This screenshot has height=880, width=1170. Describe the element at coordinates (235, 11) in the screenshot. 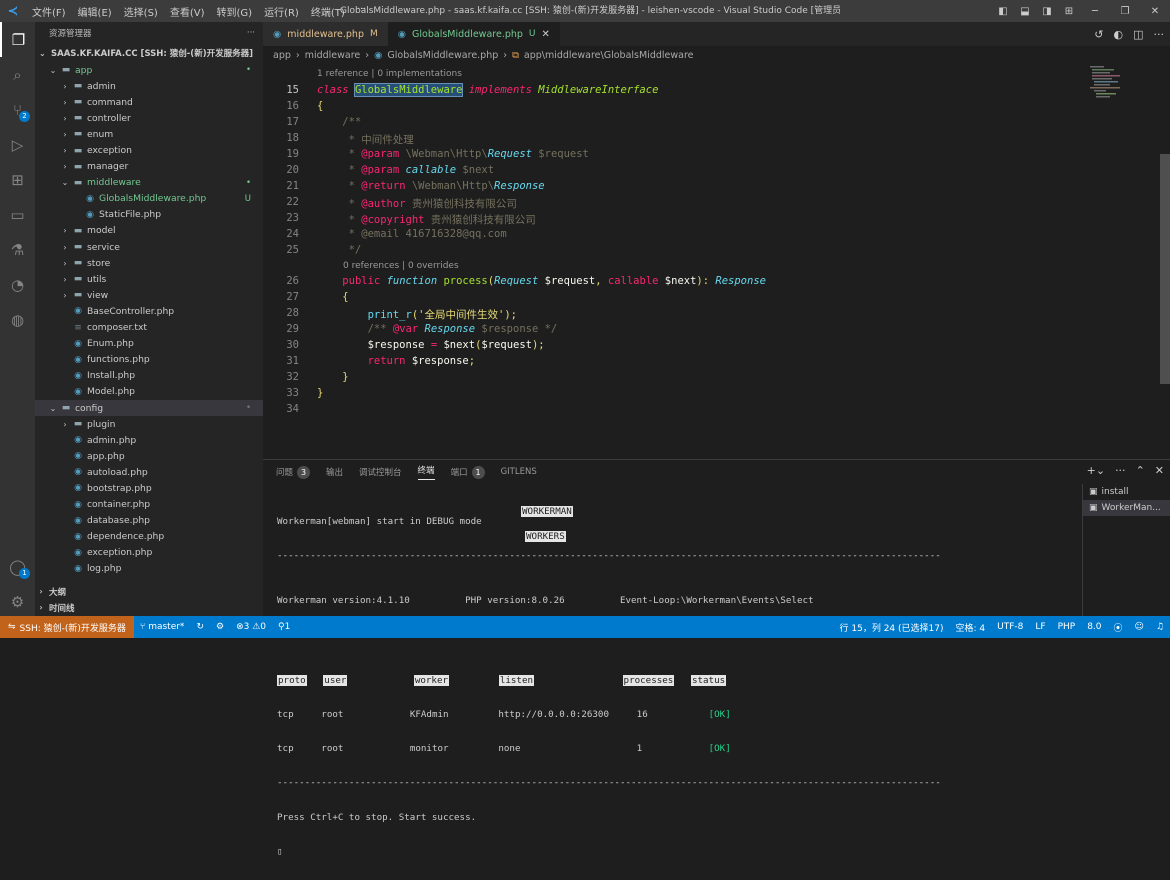

I see `menu-go: 转到(G)` at that location.